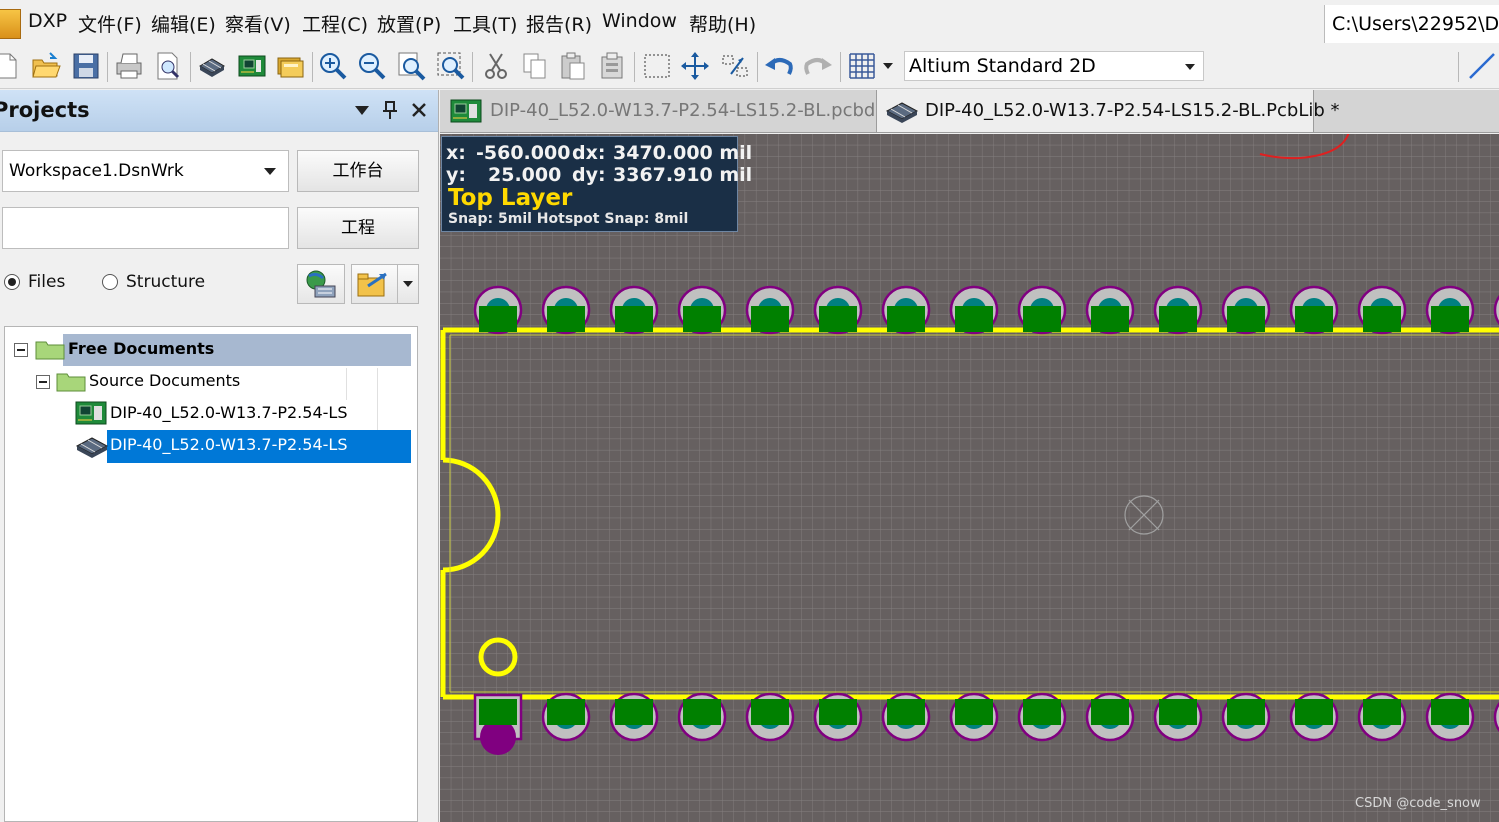  What do you see at coordinates (141, 348) in the screenshot?
I see `tree-root-label: Free Documents` at bounding box center [141, 348].